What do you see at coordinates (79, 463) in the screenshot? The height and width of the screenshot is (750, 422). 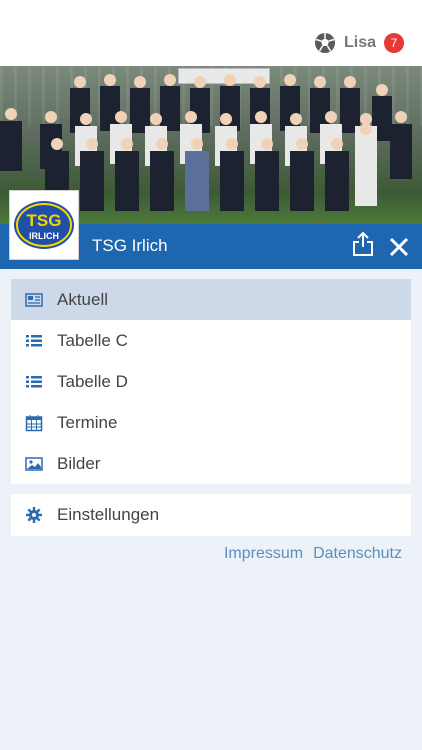 I see `menu-item-label: Bilder` at bounding box center [79, 463].